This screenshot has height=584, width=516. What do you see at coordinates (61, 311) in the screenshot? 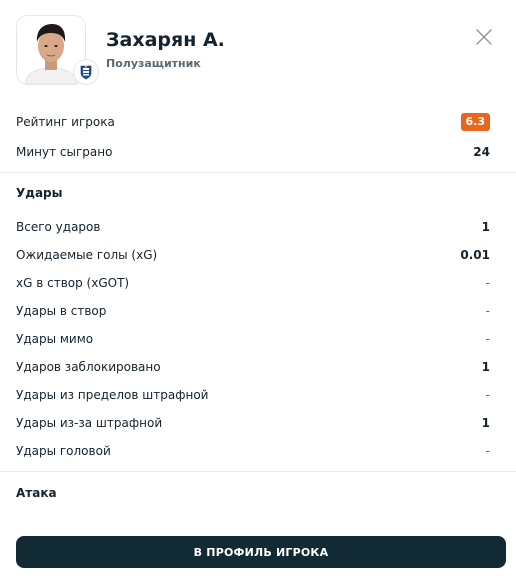
I see `stat-label: Удары в створ` at bounding box center [61, 311].